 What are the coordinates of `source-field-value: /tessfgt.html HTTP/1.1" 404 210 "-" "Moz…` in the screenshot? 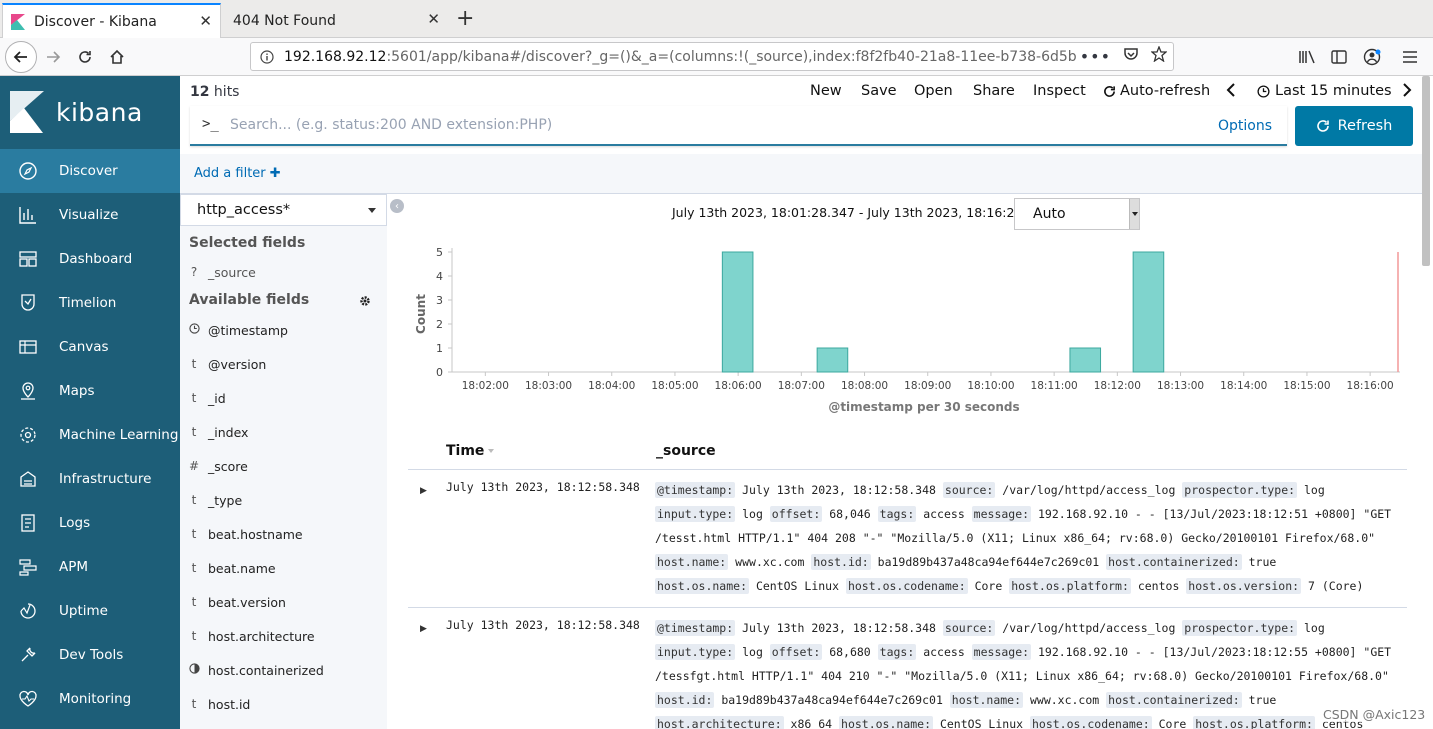 It's located at (1022, 676).